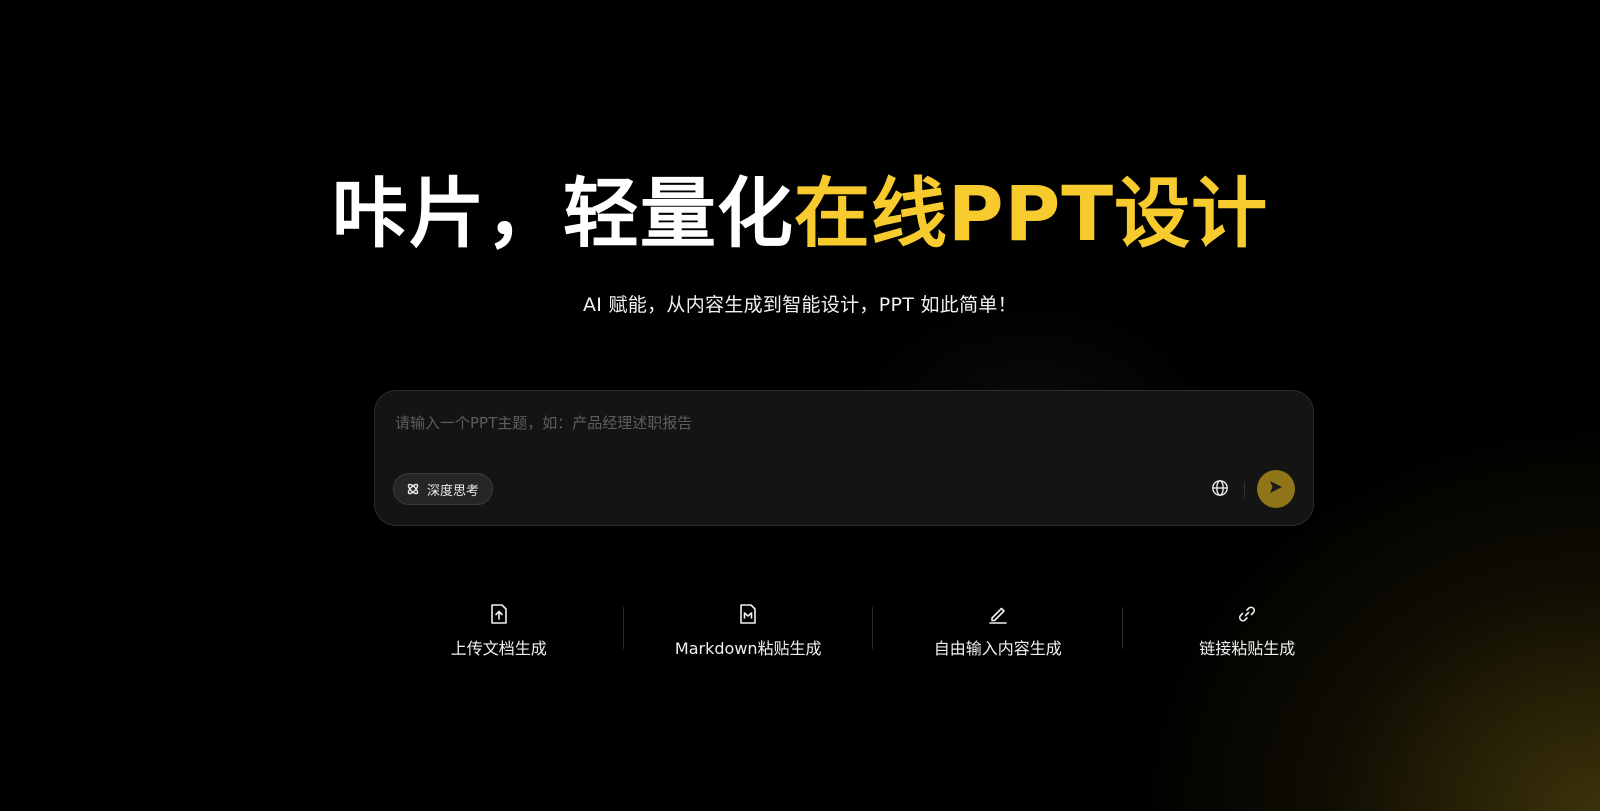 This screenshot has height=811, width=1600. I want to click on option-upload-document: 上传文档生成, so click(499, 631).